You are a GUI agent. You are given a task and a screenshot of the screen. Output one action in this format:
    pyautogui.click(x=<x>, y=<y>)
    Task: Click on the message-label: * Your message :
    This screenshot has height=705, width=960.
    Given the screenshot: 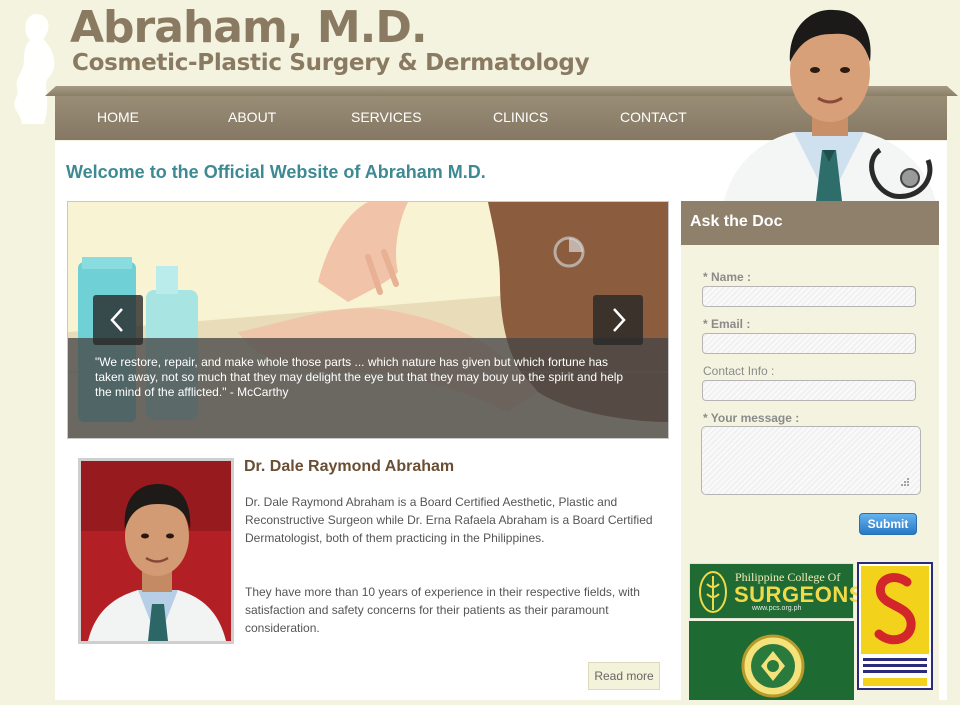 What is the action you would take?
    pyautogui.click(x=751, y=418)
    